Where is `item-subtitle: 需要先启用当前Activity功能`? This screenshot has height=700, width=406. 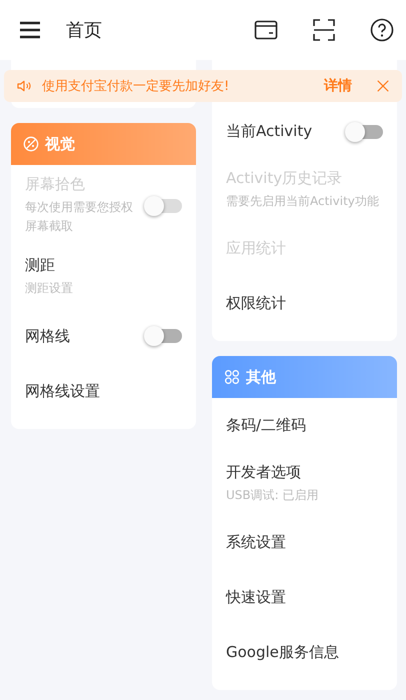 item-subtitle: 需要先启用当前Activity功能 is located at coordinates (303, 201).